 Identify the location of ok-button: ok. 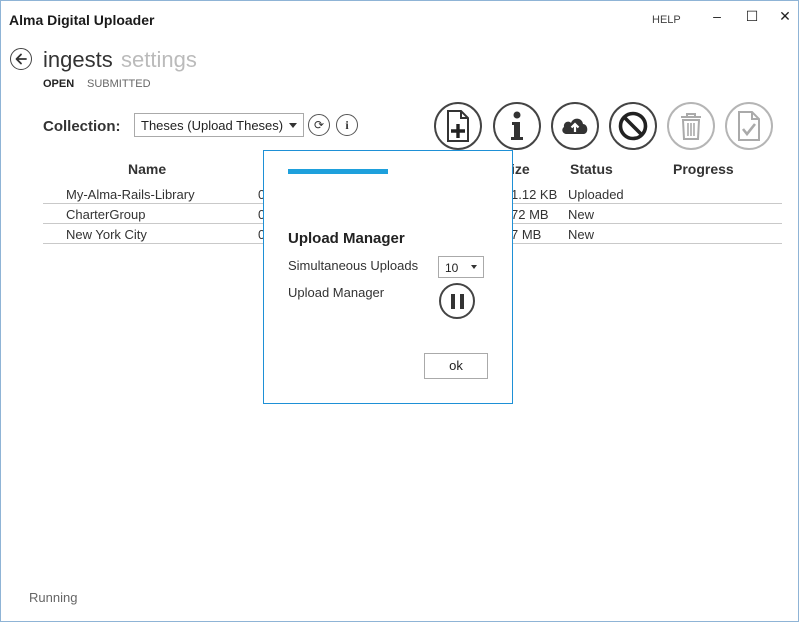
(456, 366).